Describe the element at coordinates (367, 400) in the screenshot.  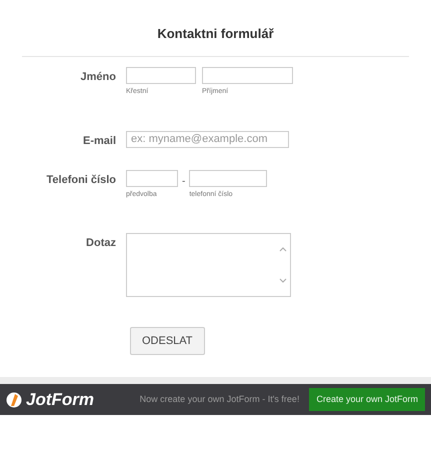
I see `create-button: Create your own JotForm` at that location.